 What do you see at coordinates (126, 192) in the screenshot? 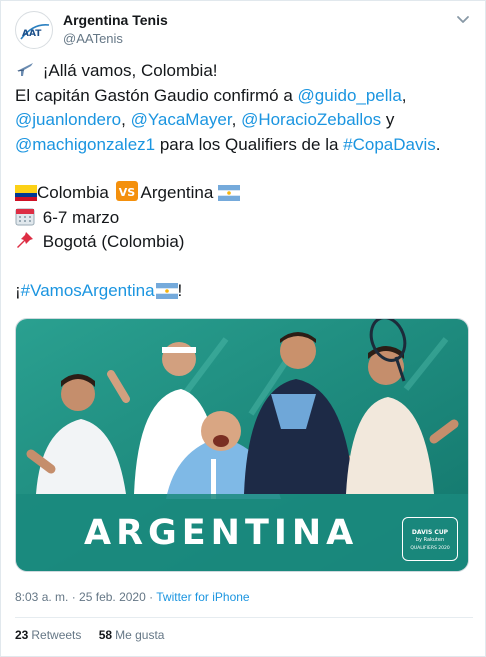
I see `vs-text: VS` at bounding box center [126, 192].